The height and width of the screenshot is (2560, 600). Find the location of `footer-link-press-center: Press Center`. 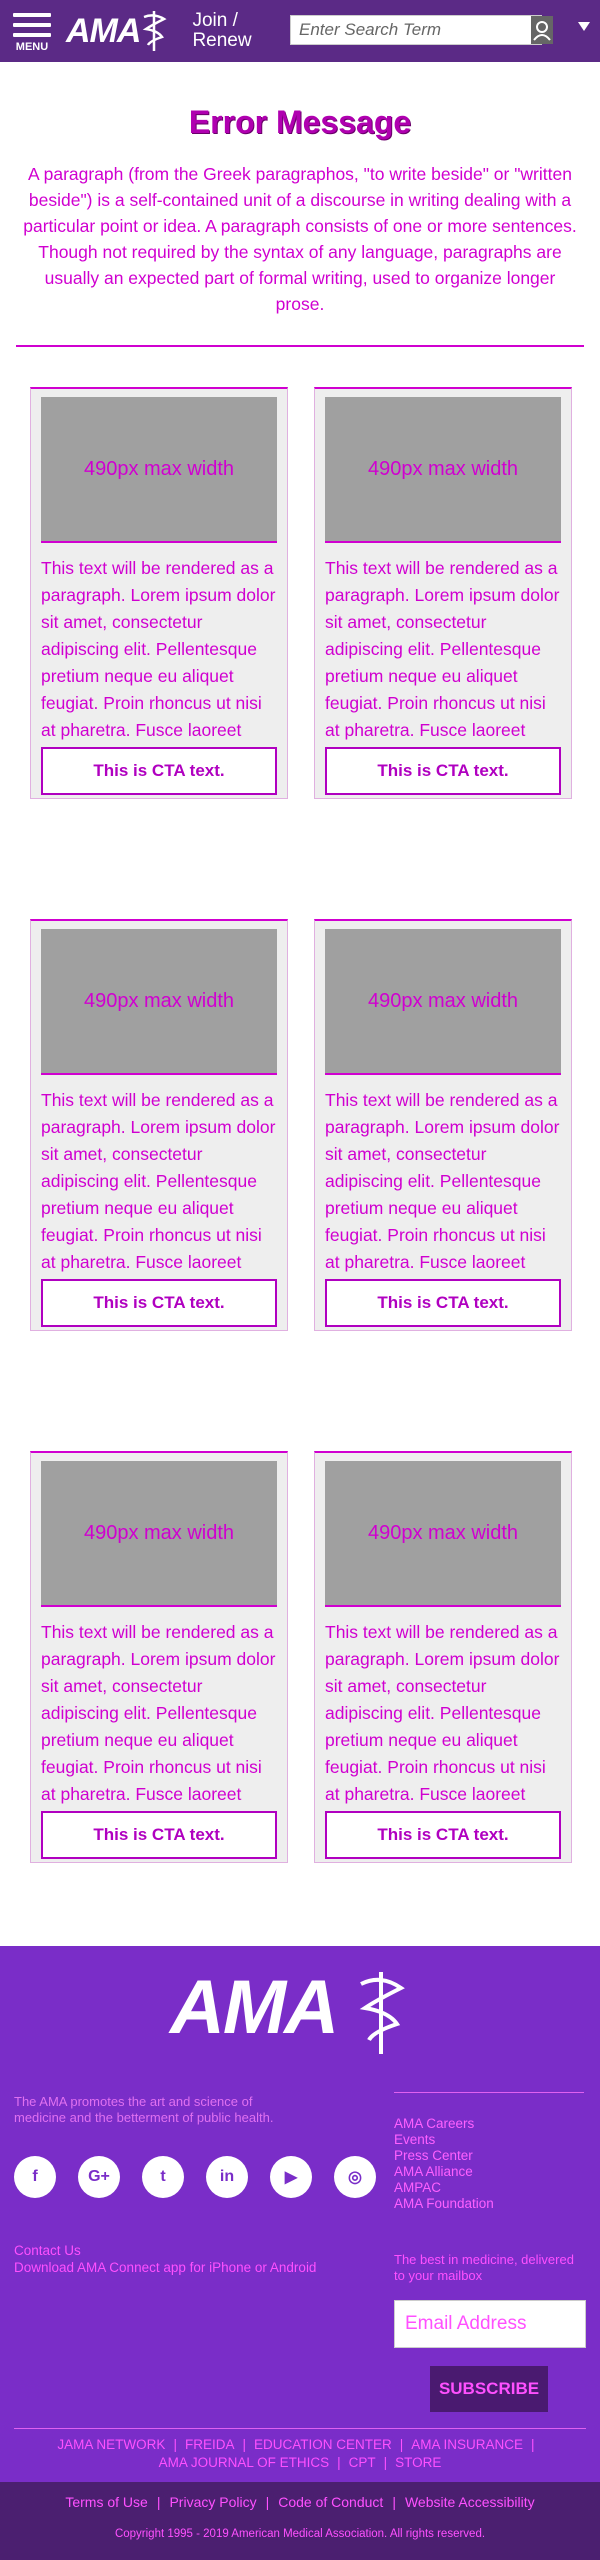

footer-link-press-center: Press Center is located at coordinates (444, 2156).